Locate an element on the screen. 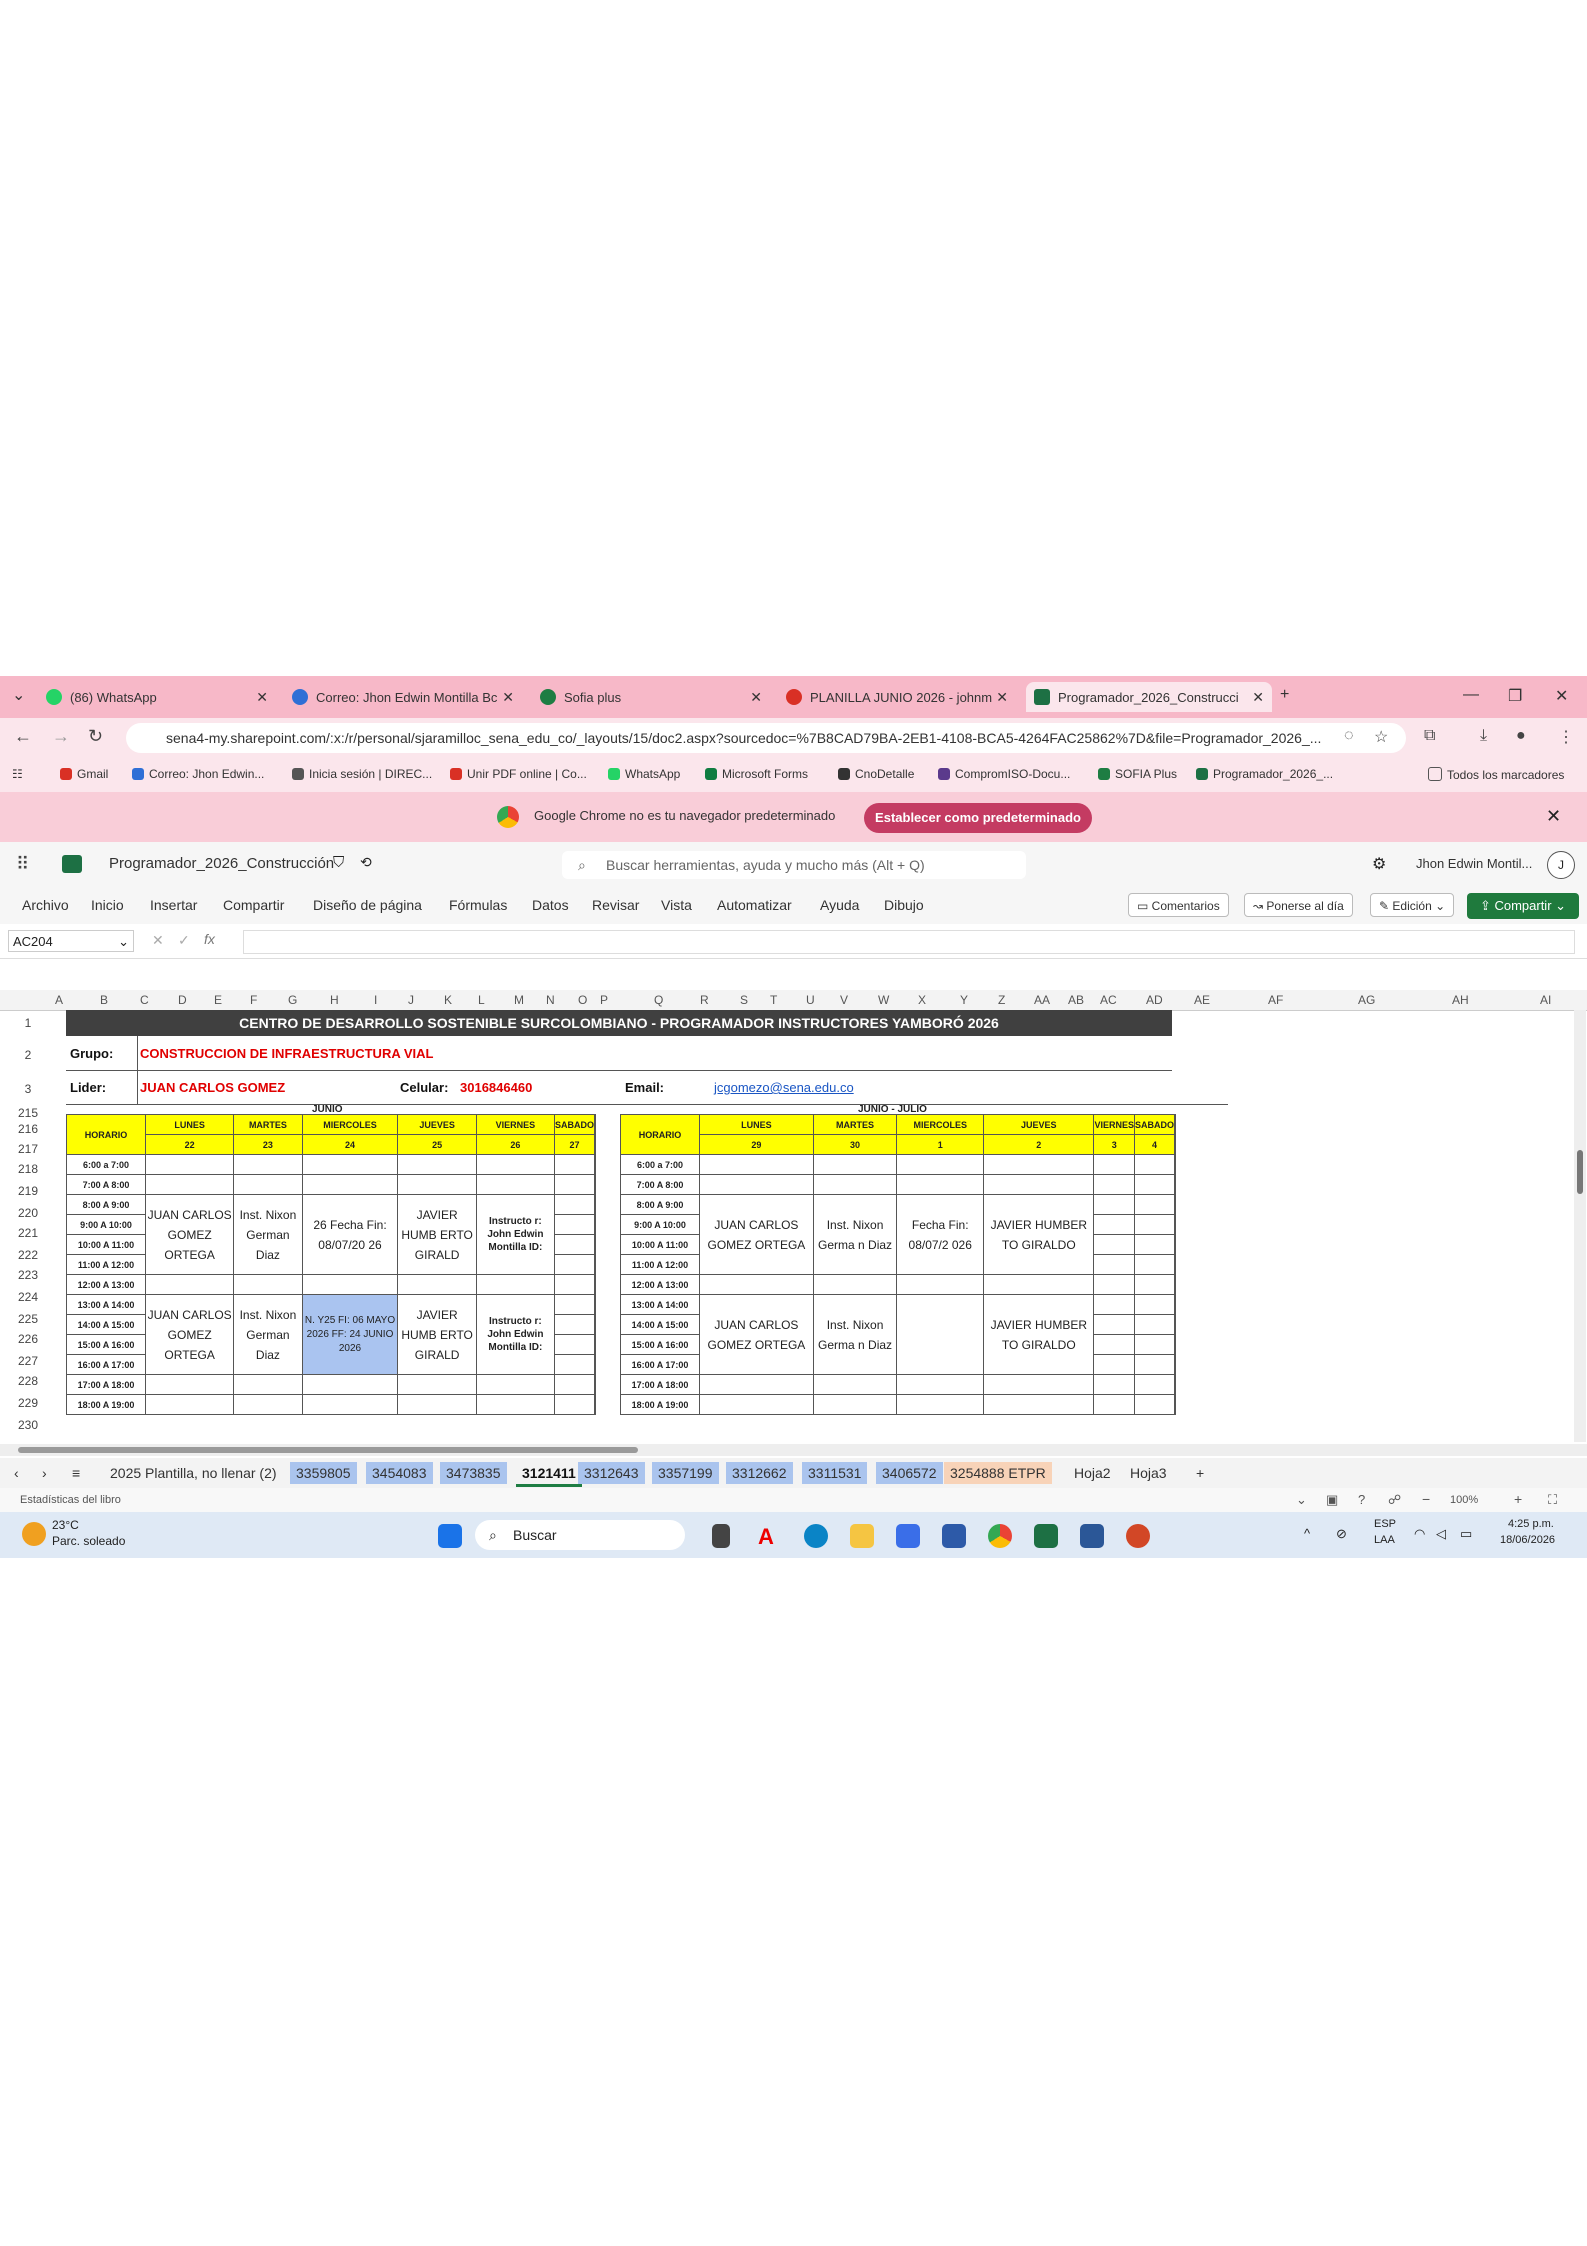 This screenshot has width=1587, height=2246. all-sheets-icon: ≡ is located at coordinates (76, 1473).